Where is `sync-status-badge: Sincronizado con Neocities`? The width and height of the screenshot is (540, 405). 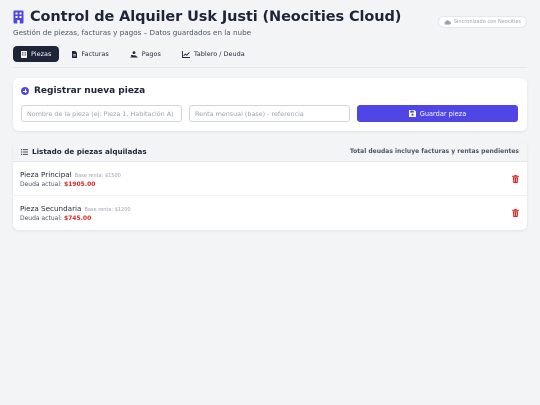 sync-status-badge: Sincronizado con Neocities is located at coordinates (482, 22).